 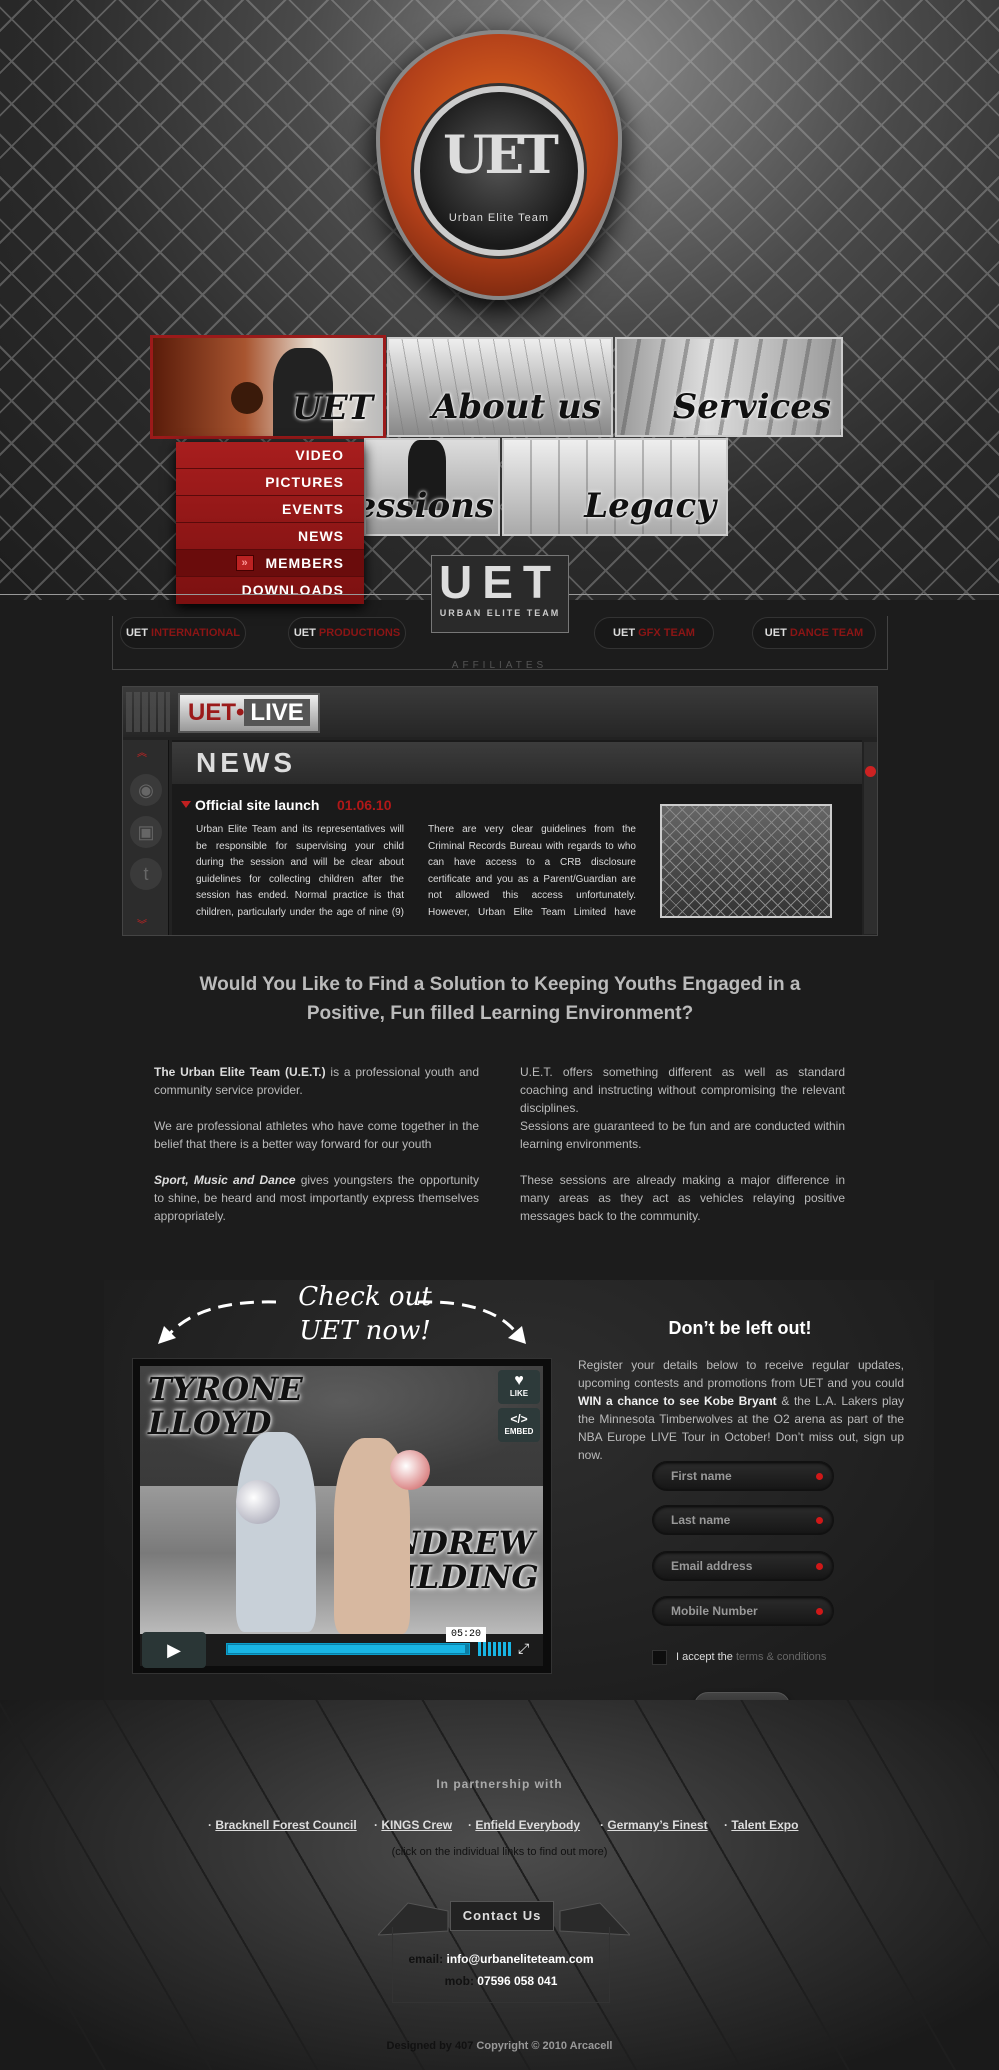 I want to click on live-sidebar: ︽ ◉ ▣ t ︾, so click(x=146, y=837).